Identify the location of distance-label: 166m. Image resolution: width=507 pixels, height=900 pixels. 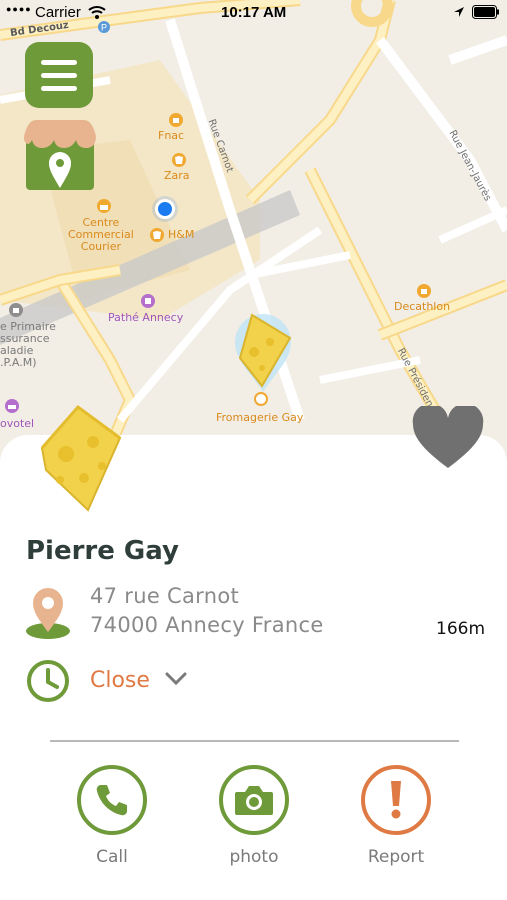
(461, 629).